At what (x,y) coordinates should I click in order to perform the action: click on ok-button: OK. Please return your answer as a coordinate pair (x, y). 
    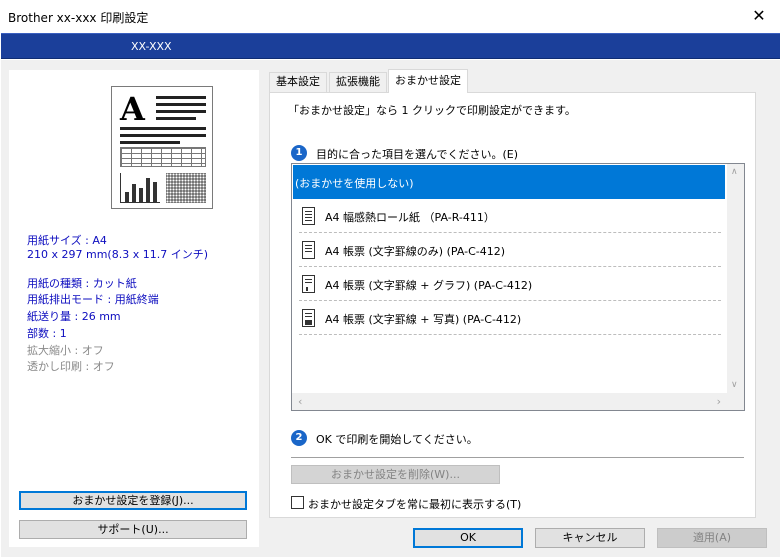
    Looking at the image, I should click on (468, 538).